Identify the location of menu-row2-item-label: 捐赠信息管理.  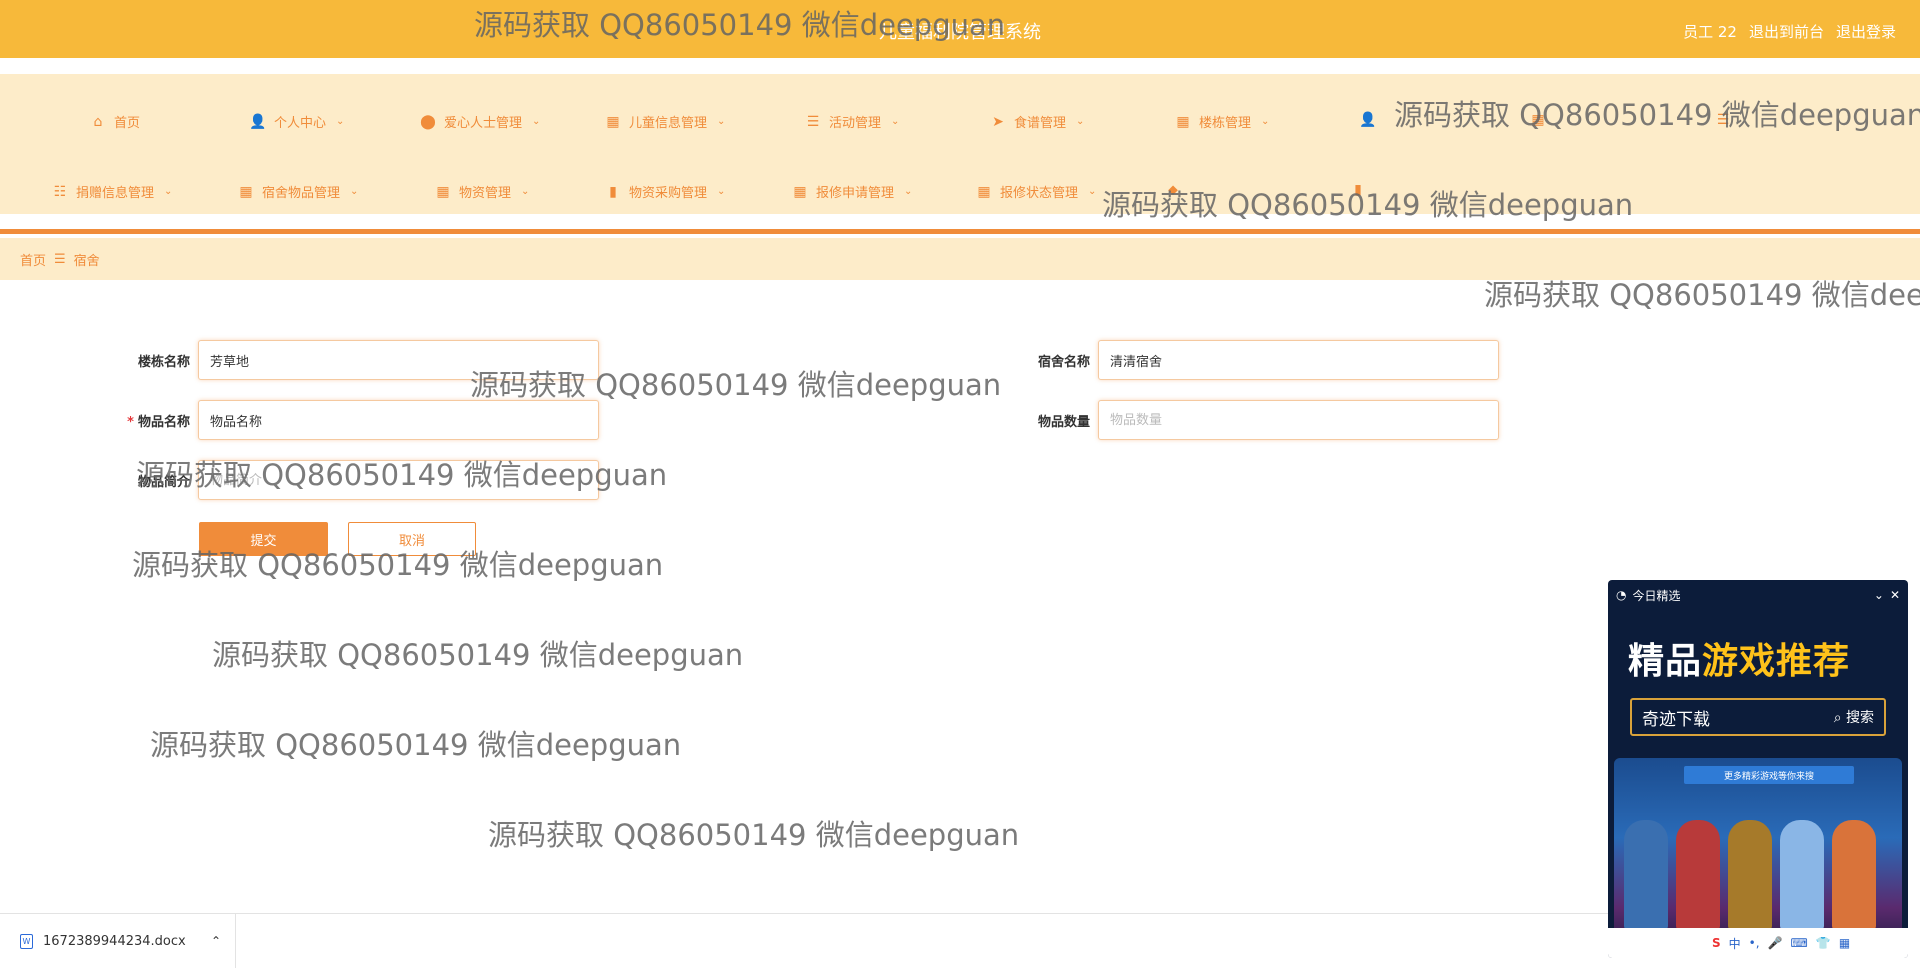
(115, 193).